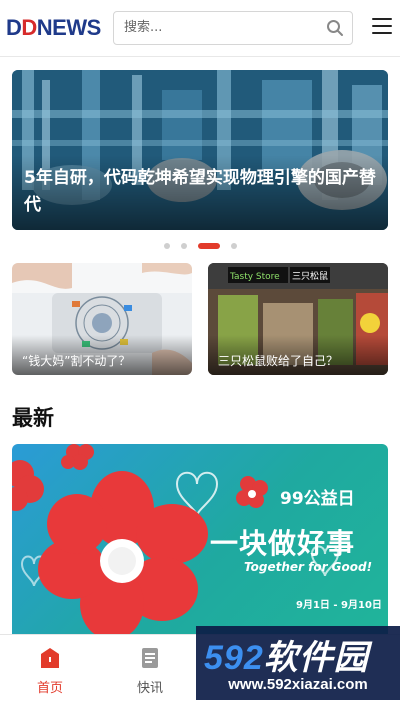 This screenshot has height=701, width=400. I want to click on news-card-qiandama: “钱大妈”割不动了？, so click(102, 319).